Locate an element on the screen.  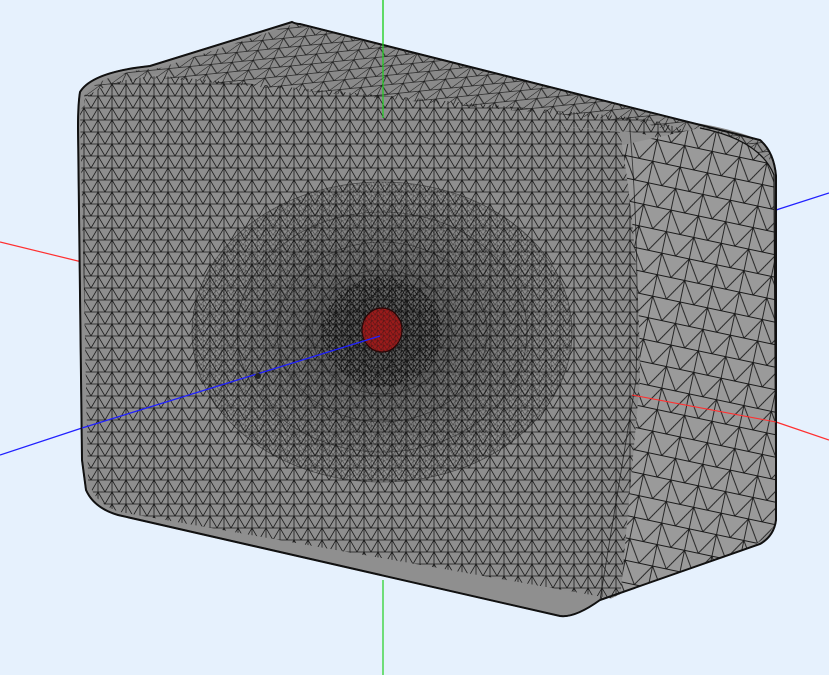
z-axis-line-left is located at coordinates (41, 441).